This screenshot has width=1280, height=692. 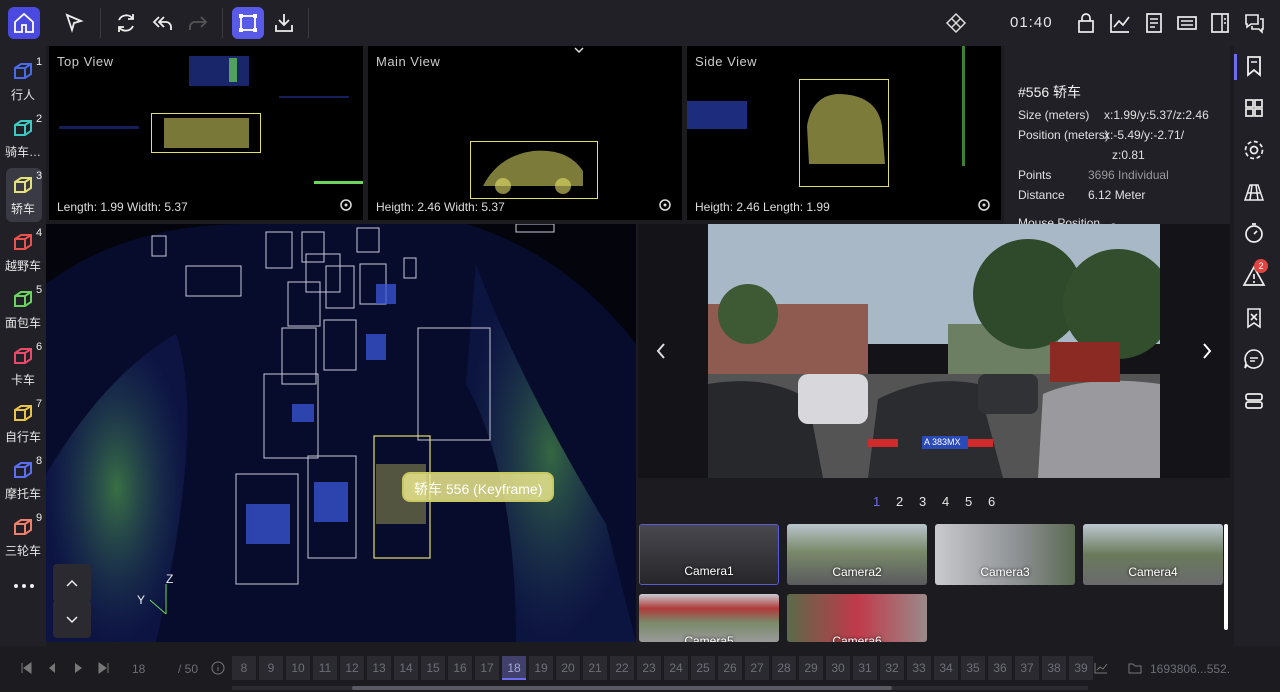 I want to click on panel-button, so click(x=1220, y=23).